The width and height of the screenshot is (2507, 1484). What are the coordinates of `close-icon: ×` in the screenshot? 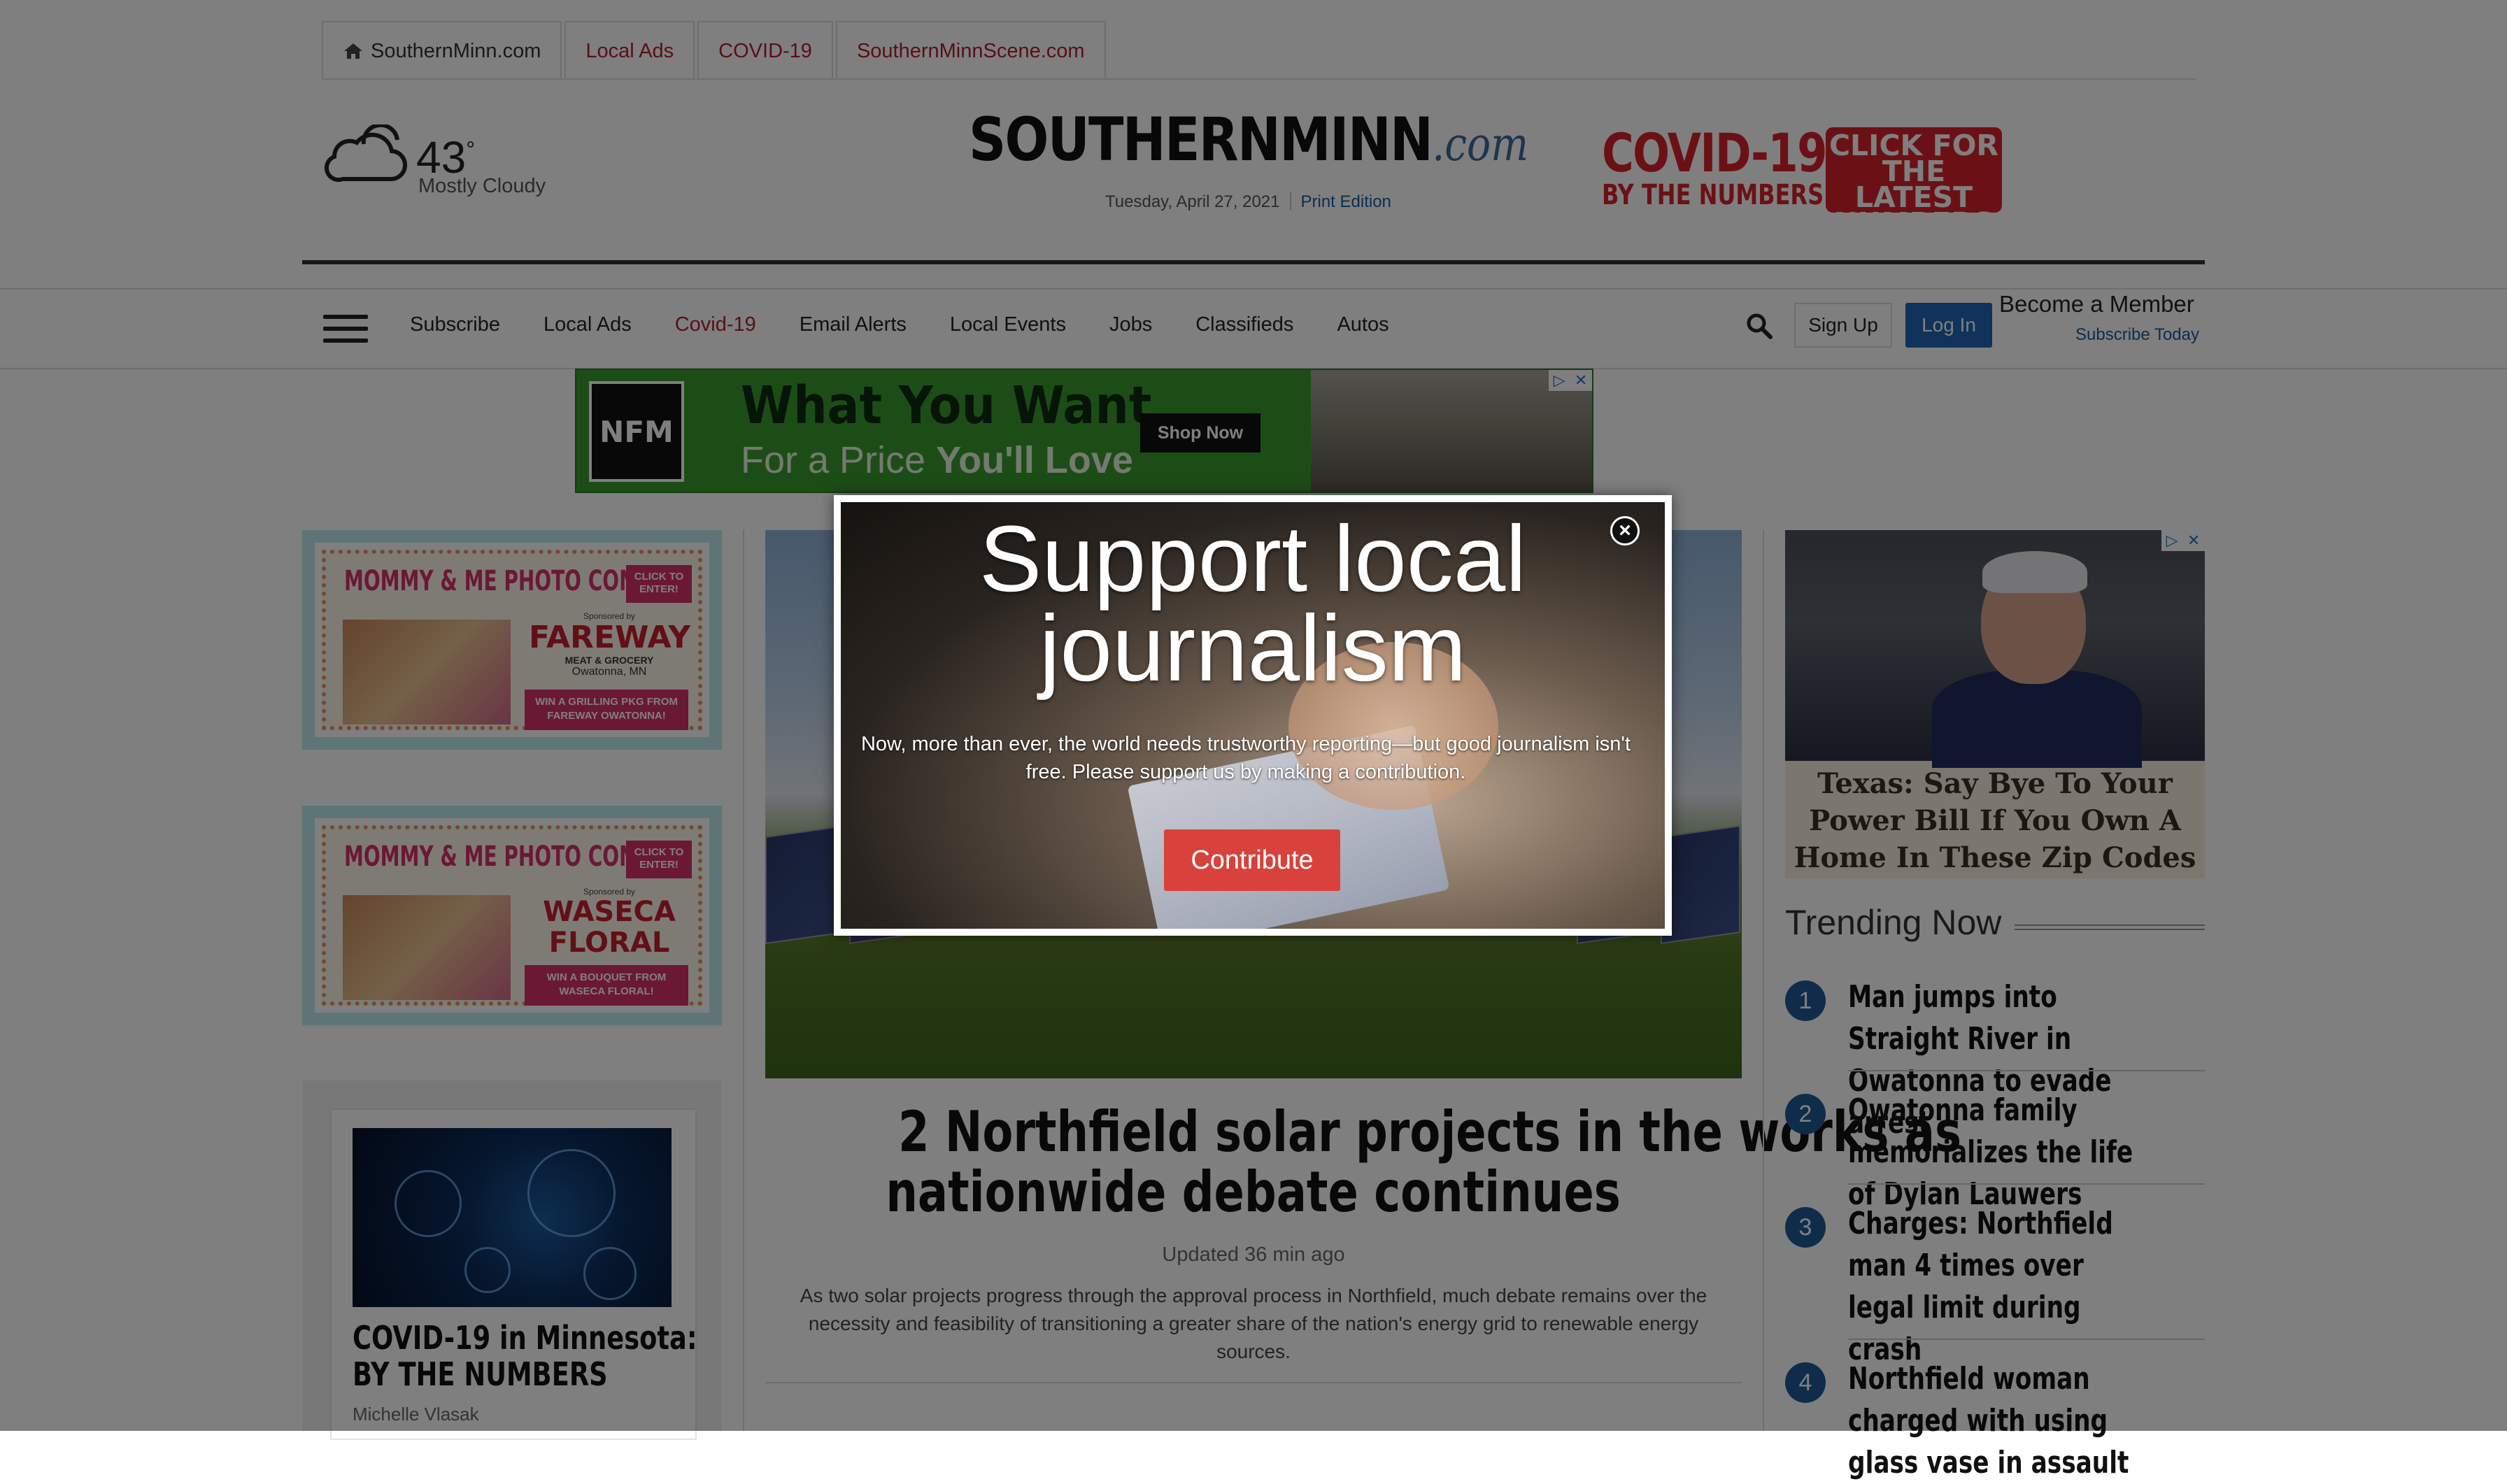 It's located at (1625, 531).